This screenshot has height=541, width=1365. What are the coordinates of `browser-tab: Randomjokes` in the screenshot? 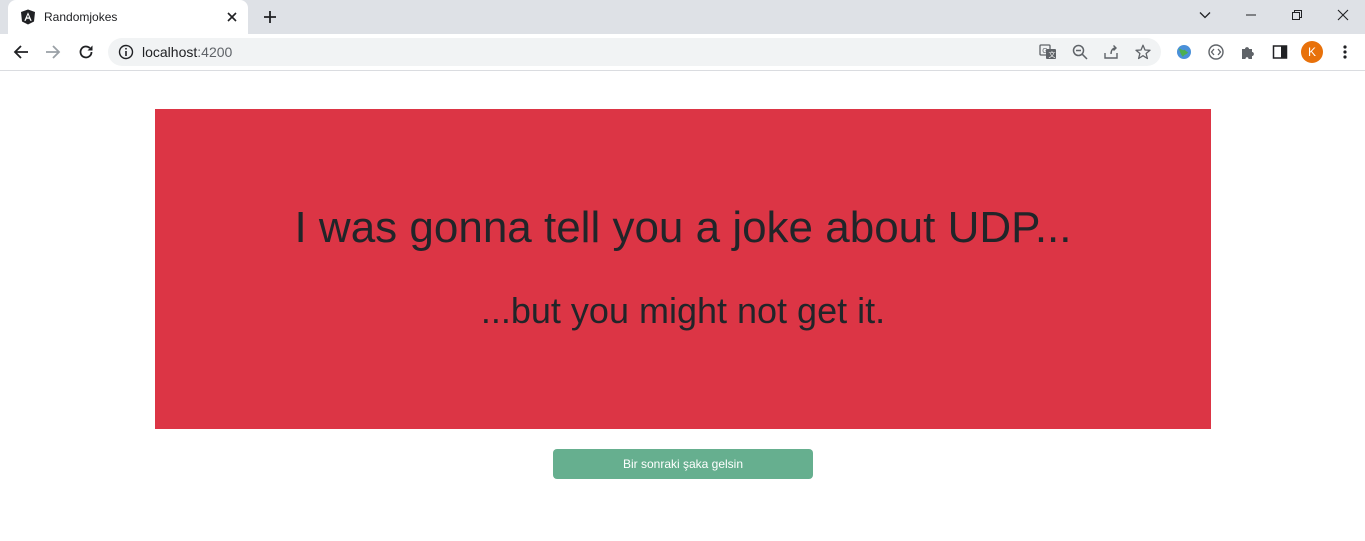 It's located at (128, 17).